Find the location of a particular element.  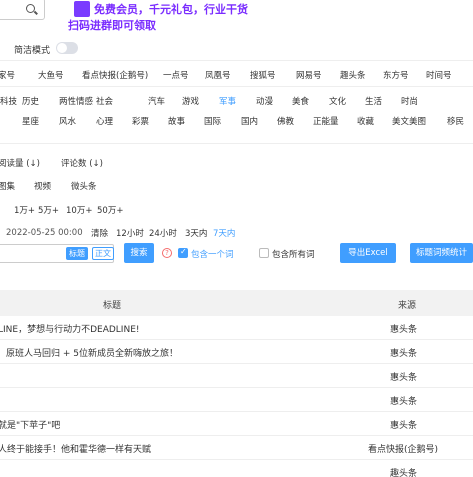

row-source: 看点快报(企鹅号) is located at coordinates (403, 450).